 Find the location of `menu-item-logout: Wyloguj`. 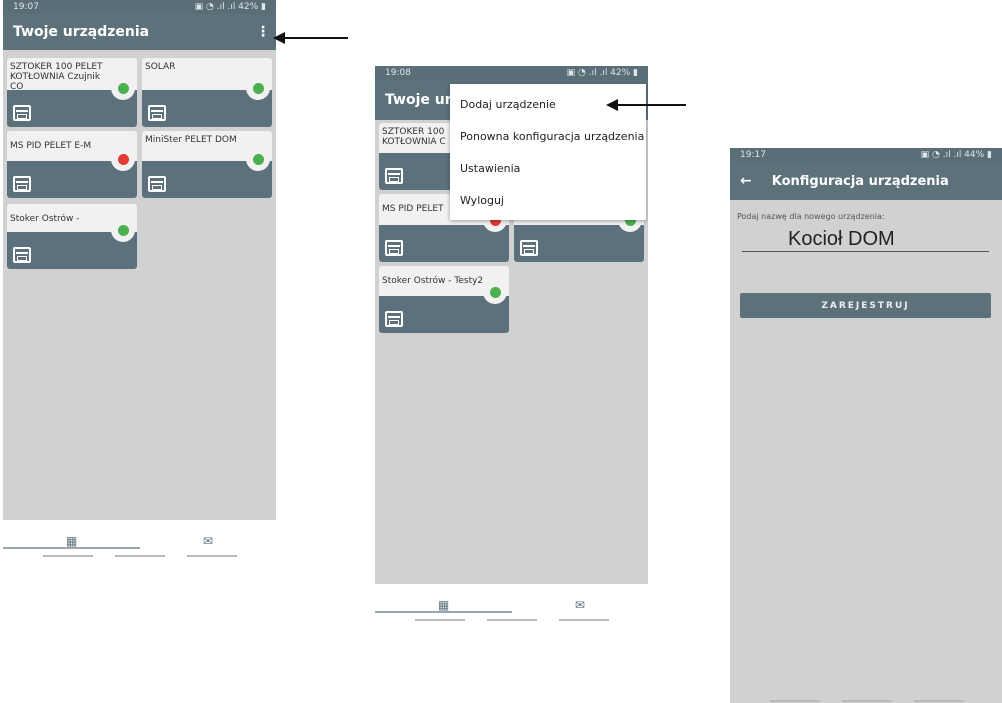

menu-item-logout: Wyloguj is located at coordinates (548, 200).